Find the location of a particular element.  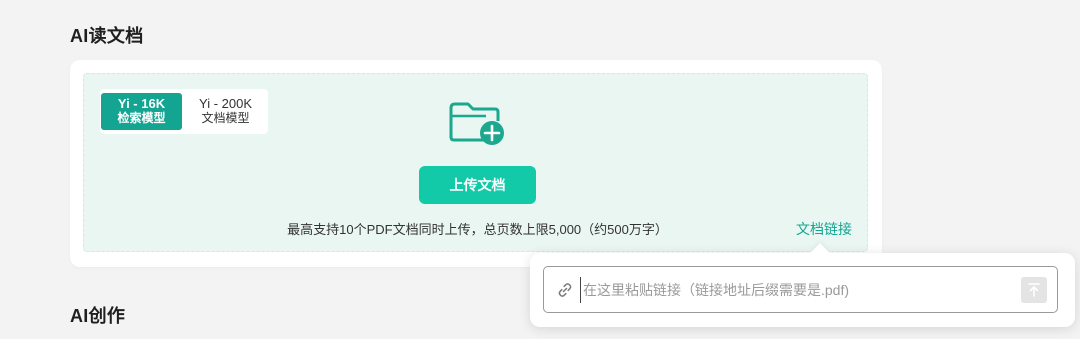

link-icon is located at coordinates (565, 290).